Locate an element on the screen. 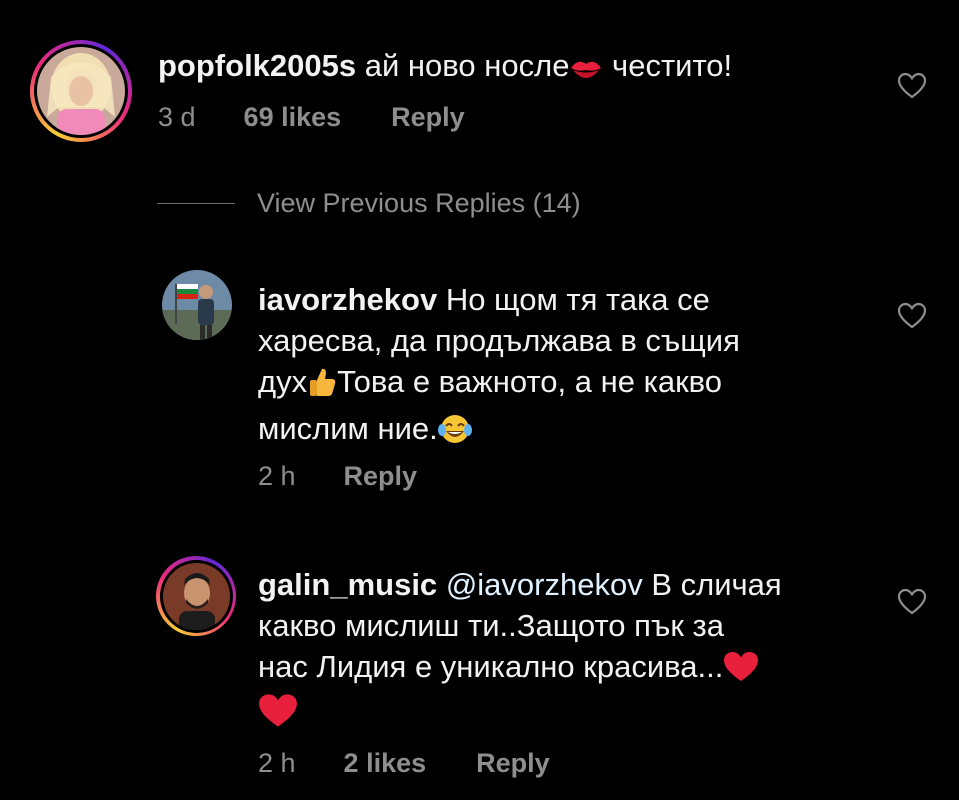 The width and height of the screenshot is (959, 800). username: galin_music is located at coordinates (347, 584).